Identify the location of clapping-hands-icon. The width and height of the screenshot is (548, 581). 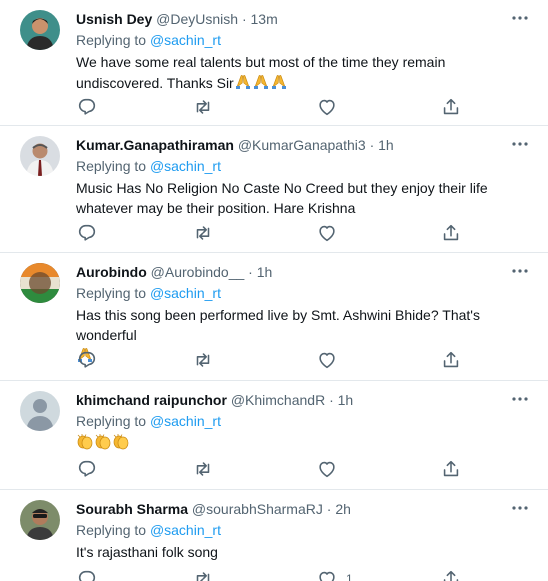
(103, 444).